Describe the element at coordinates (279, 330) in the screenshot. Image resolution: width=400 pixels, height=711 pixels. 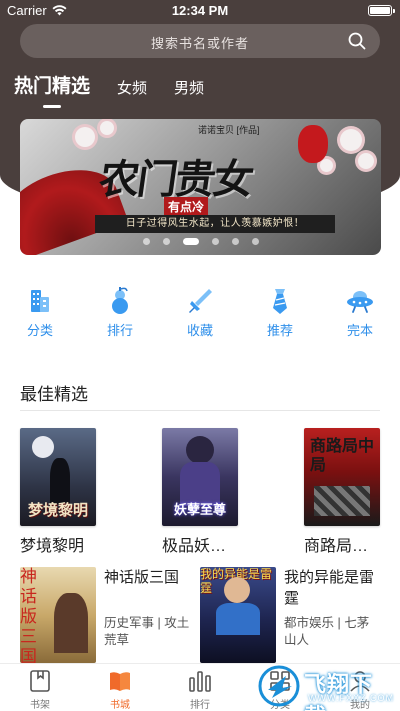
I see `category-recommend-label: 推荐` at that location.